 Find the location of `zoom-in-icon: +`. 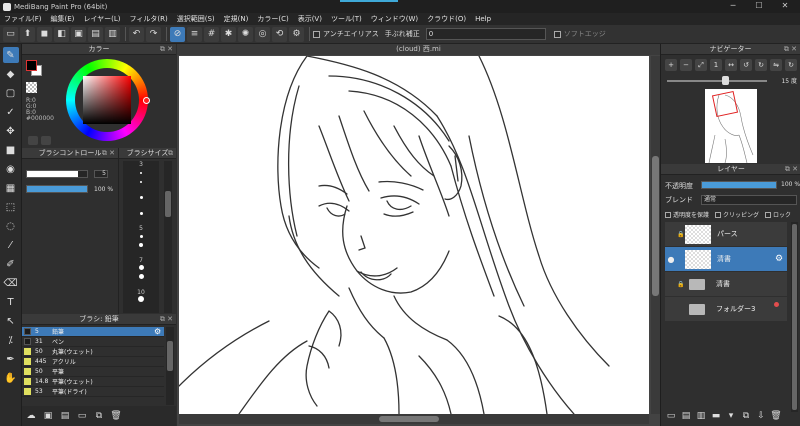

zoom-in-icon: + is located at coordinates (671, 65).